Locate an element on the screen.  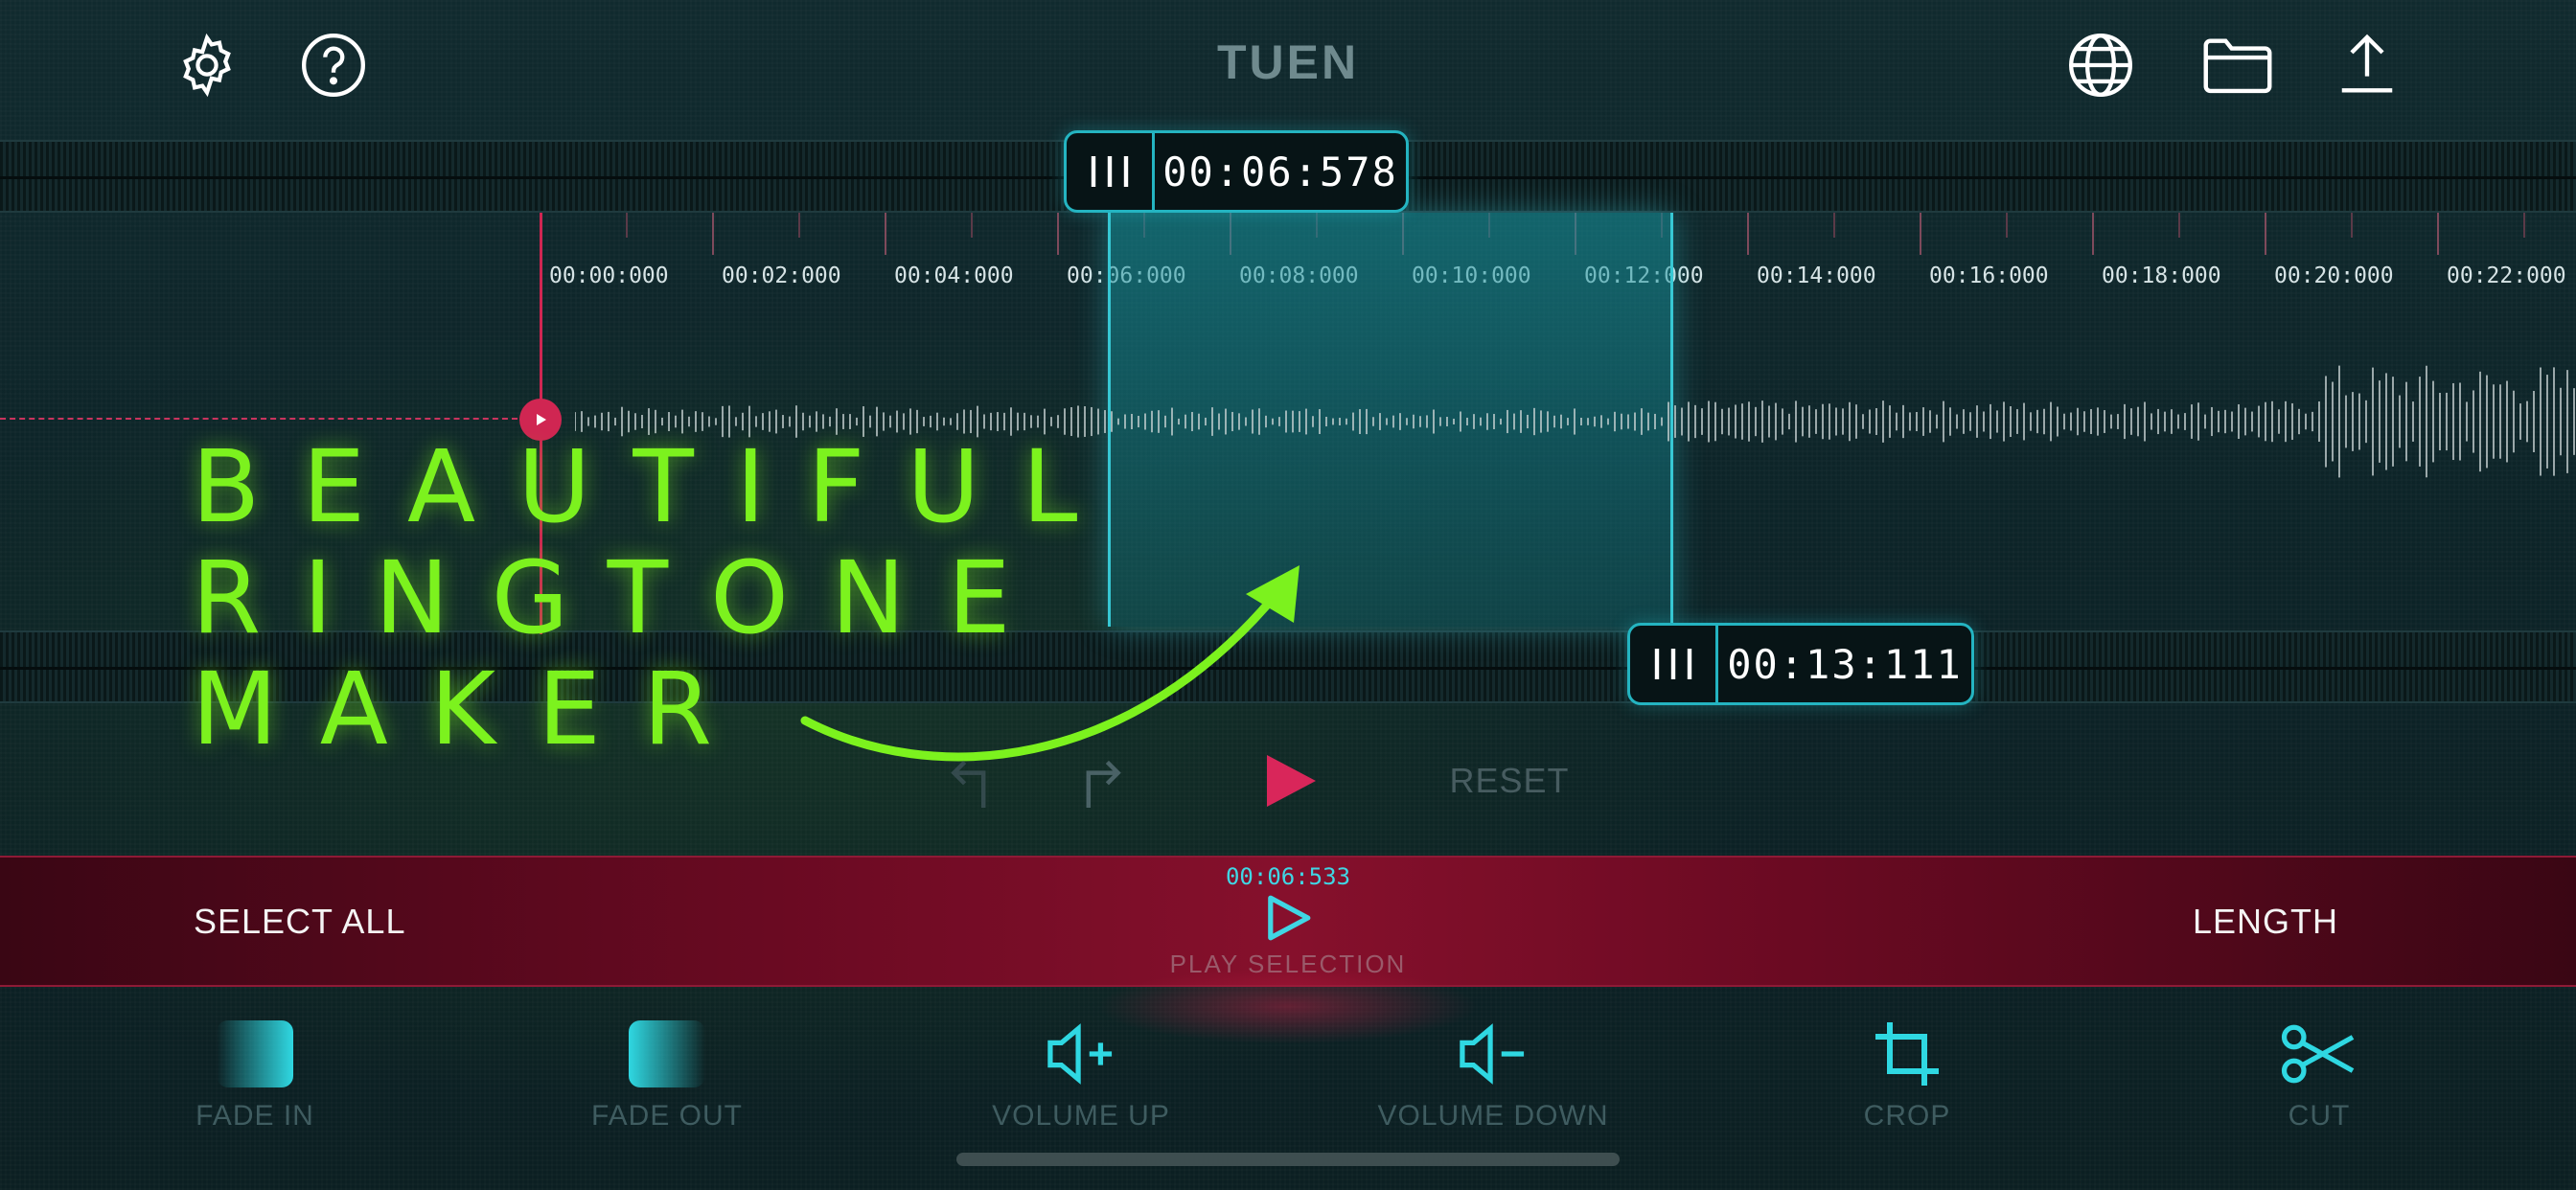
timeline-label: 00:02:000 is located at coordinates (782, 276).